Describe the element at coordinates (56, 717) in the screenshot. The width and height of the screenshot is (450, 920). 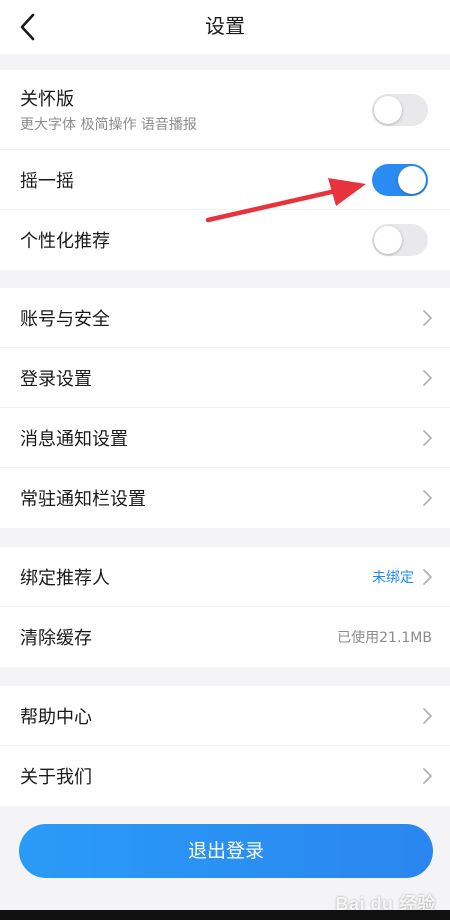
I see `help-center-label: 帮助中心` at that location.